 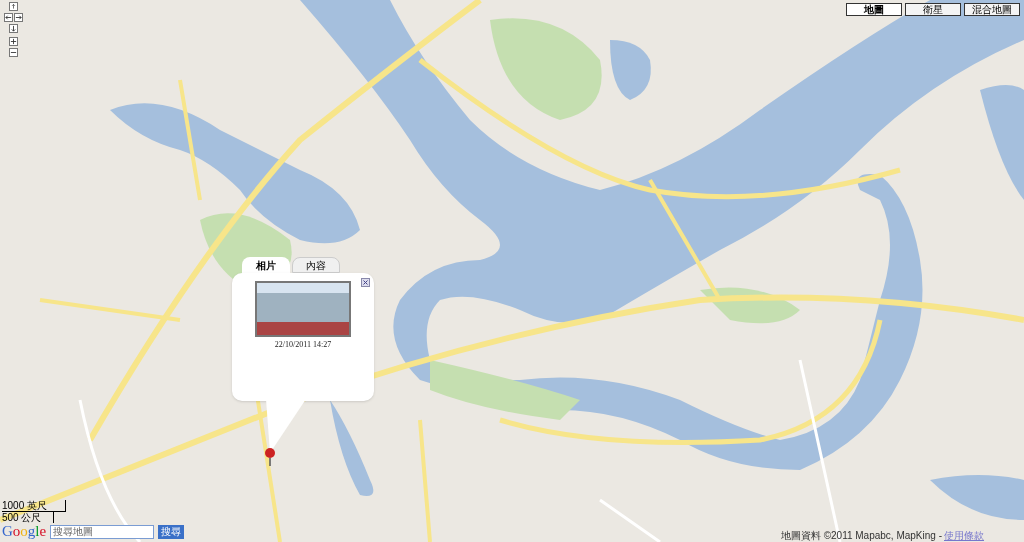 What do you see at coordinates (874, 9) in the screenshot?
I see `map-type-button: 地圖` at bounding box center [874, 9].